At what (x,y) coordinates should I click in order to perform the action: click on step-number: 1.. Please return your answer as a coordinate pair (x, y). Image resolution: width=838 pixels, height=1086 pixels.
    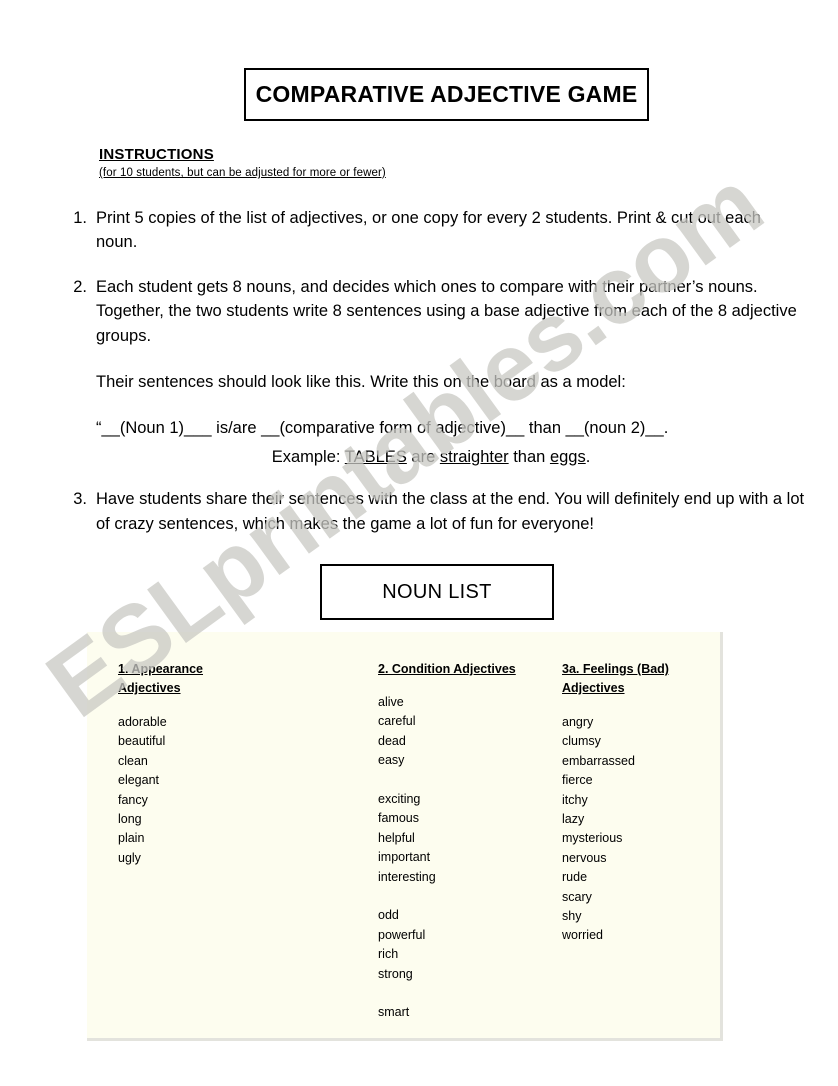
    Looking at the image, I should click on (80, 218).